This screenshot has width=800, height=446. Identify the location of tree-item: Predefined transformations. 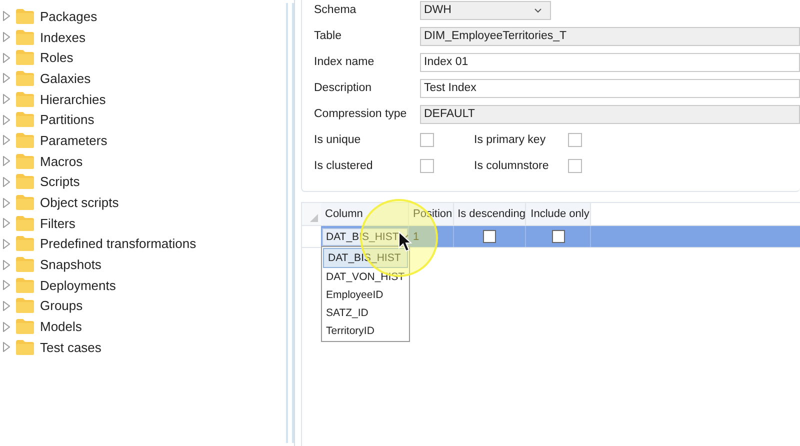
(118, 244).